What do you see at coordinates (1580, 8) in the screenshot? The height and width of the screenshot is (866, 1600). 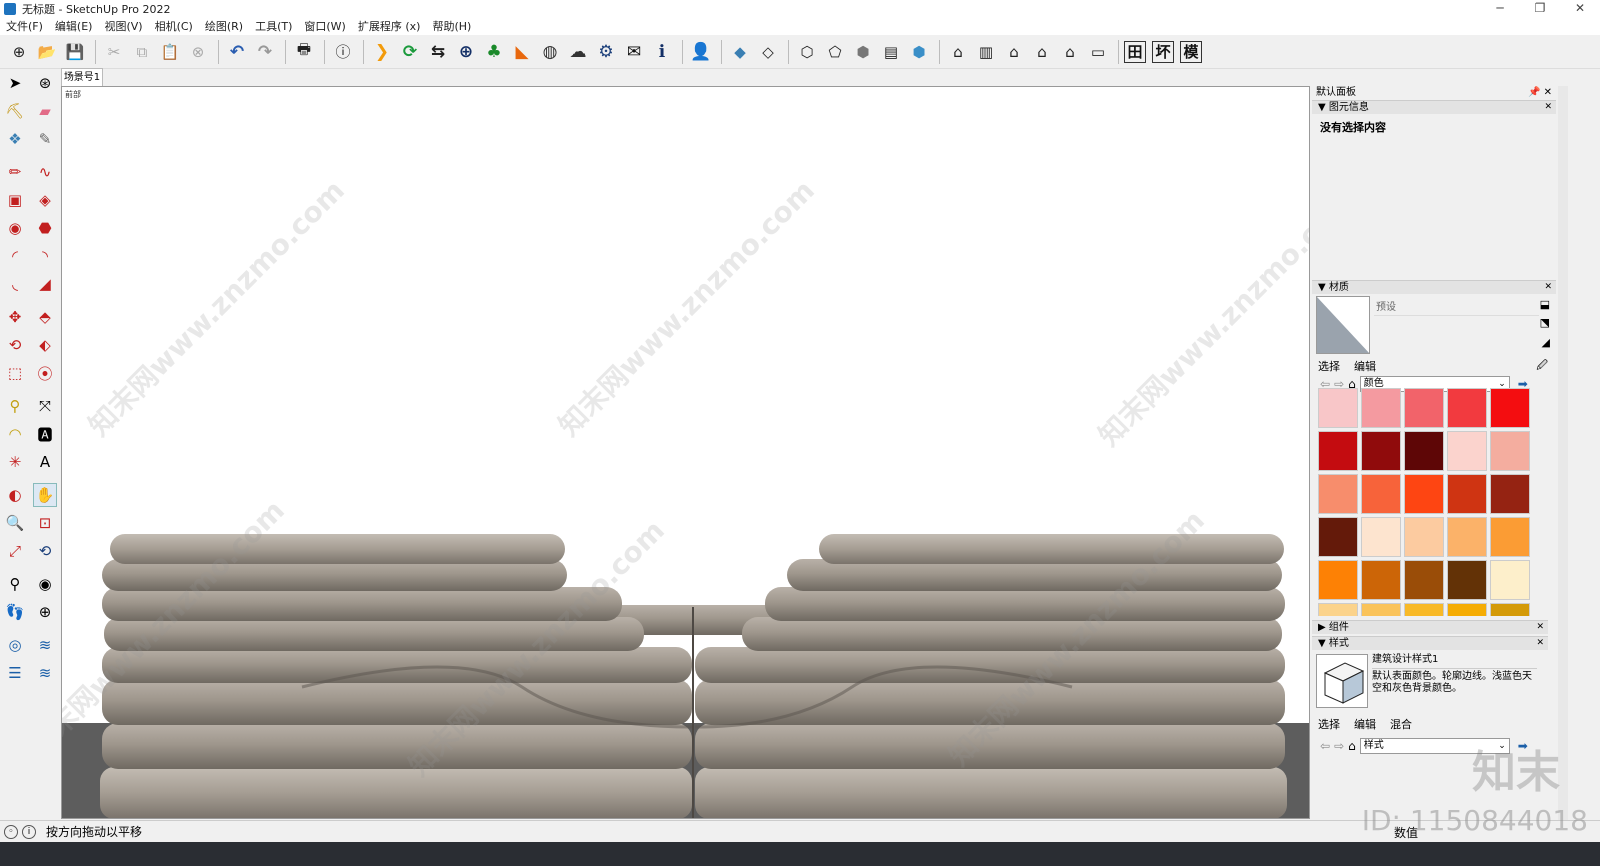 I see `close-button: ✕` at bounding box center [1580, 8].